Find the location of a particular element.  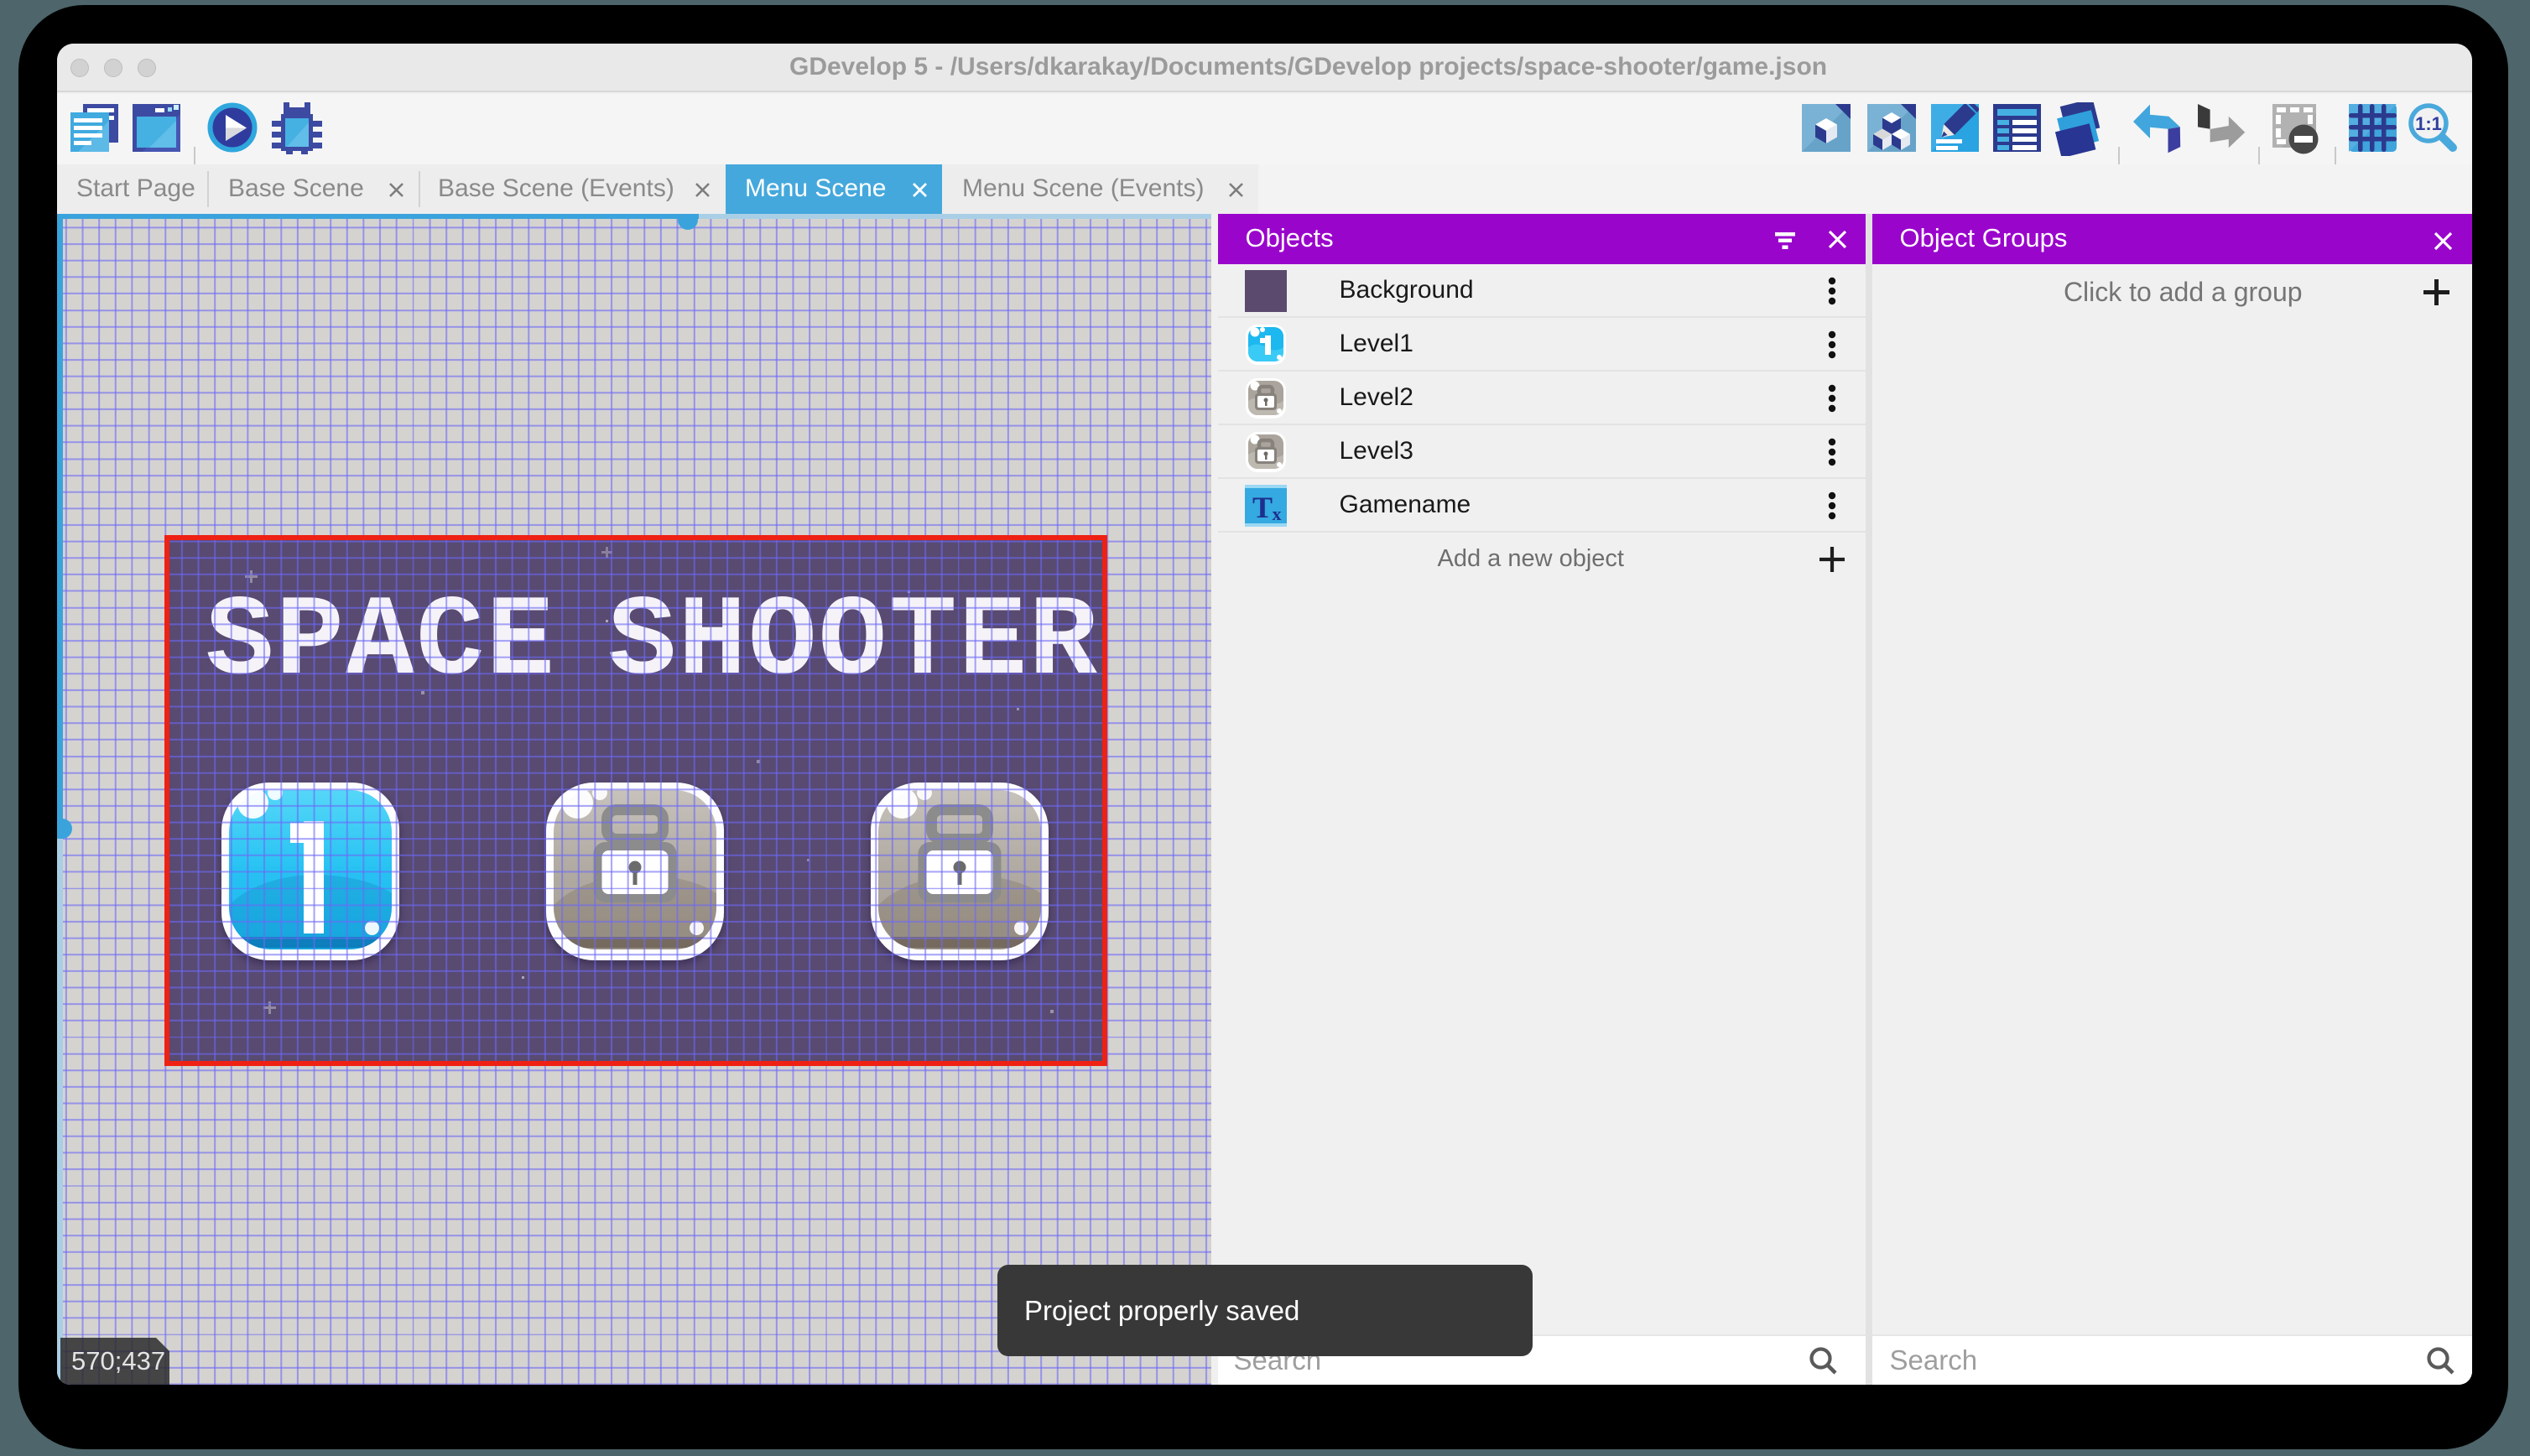

svg-text: 1:1 is located at coordinates (2428, 123).